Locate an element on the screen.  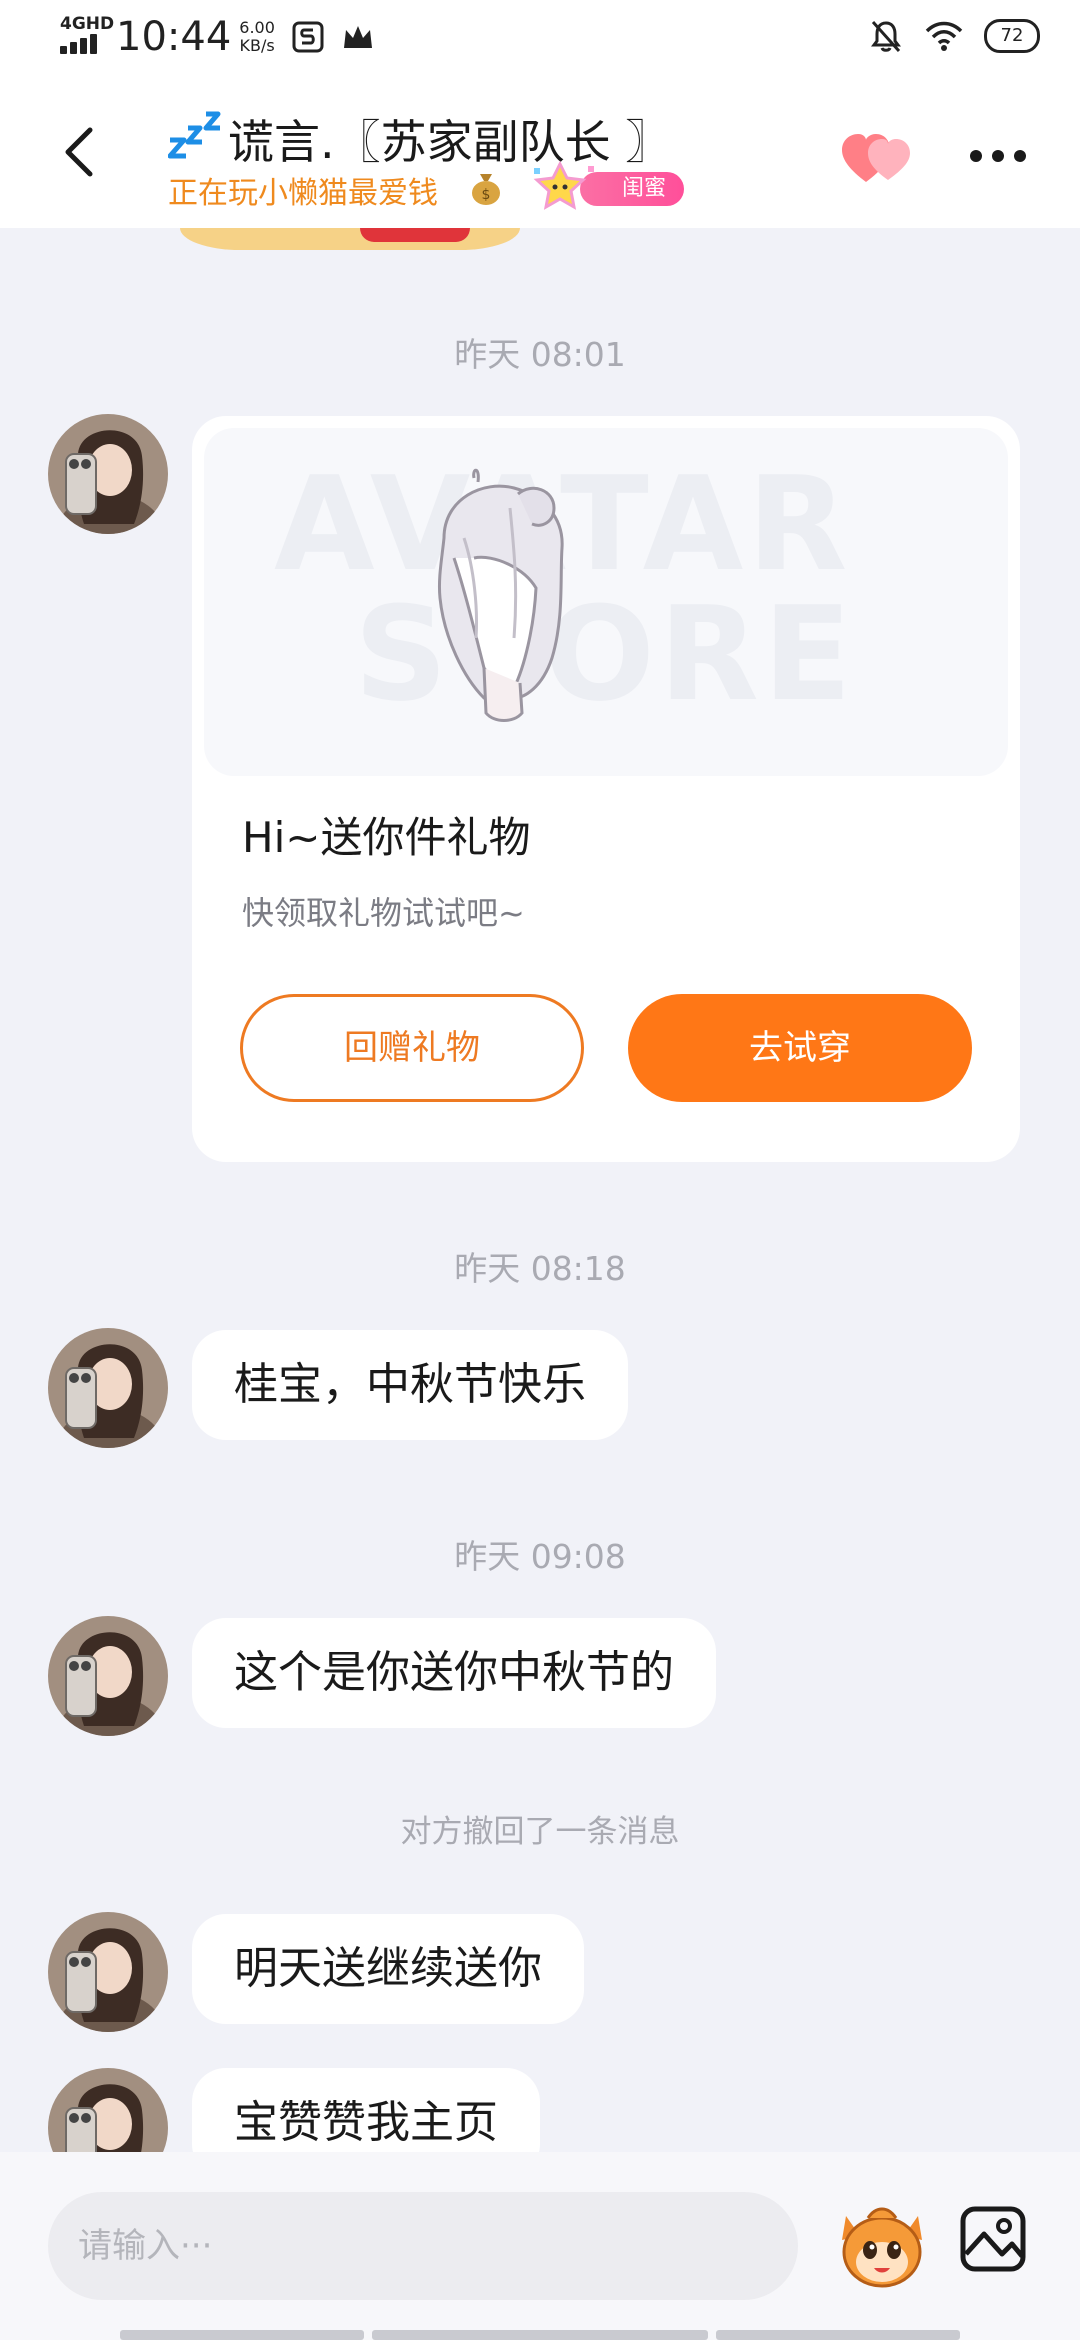
bell-muted-icon is located at coordinates (886, 36).